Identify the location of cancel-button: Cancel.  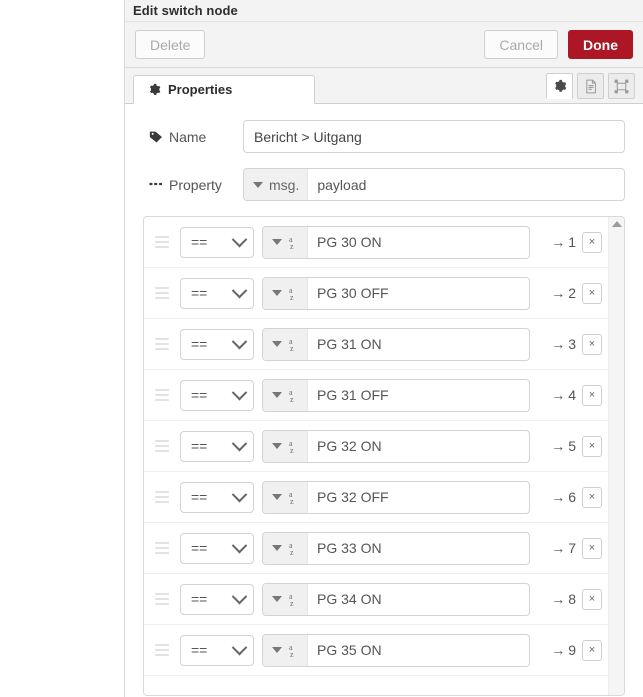
(521, 44).